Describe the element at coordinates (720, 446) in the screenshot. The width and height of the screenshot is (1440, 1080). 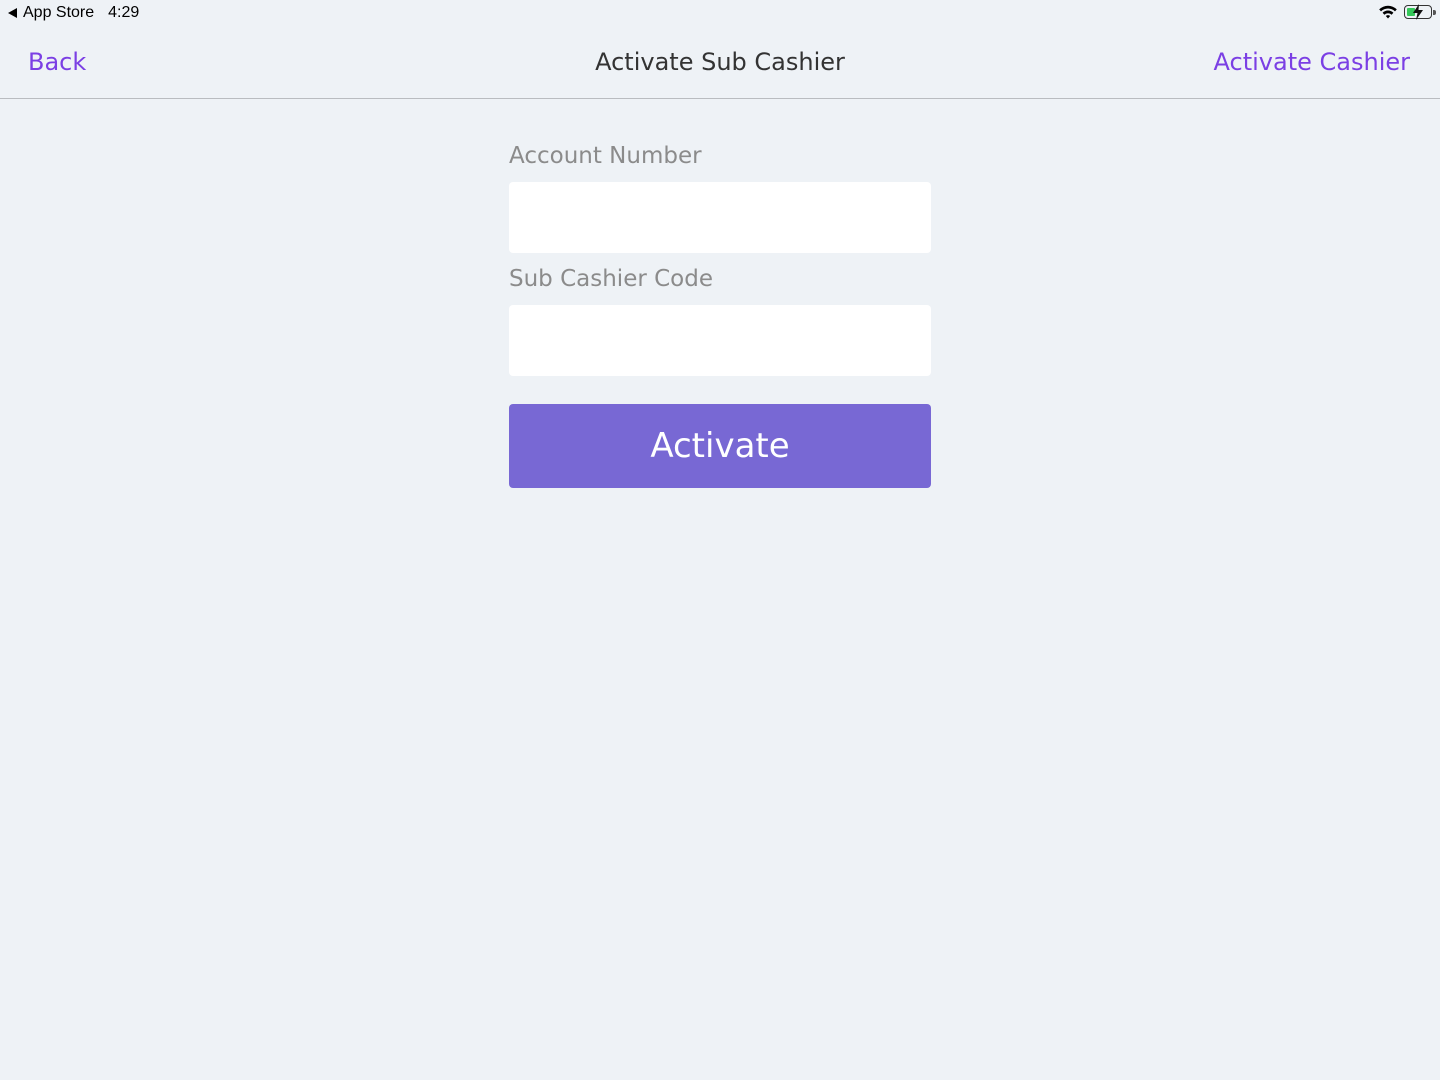
I see `activate-button: Activate` at that location.